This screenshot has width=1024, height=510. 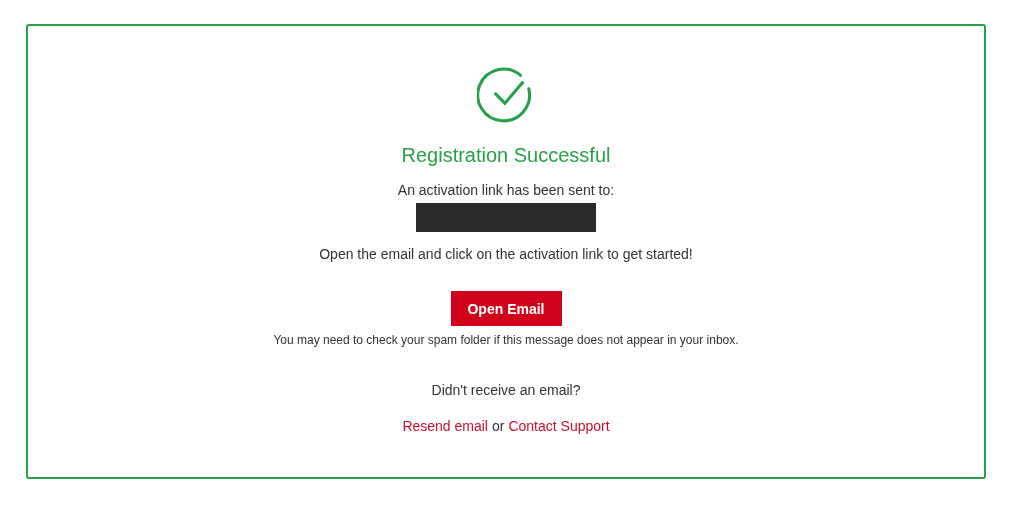 What do you see at coordinates (506, 340) in the screenshot?
I see `spam-note: You may need to check your spam folder if this message does not appear in your inbox.` at bounding box center [506, 340].